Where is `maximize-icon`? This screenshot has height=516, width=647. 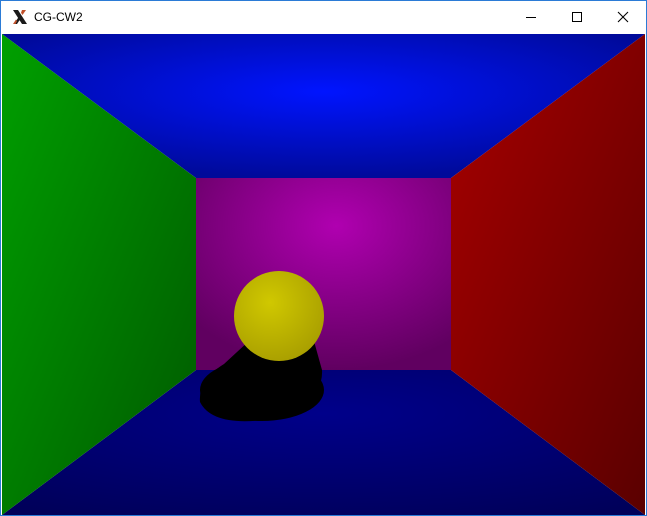
maximize-icon is located at coordinates (577, 17).